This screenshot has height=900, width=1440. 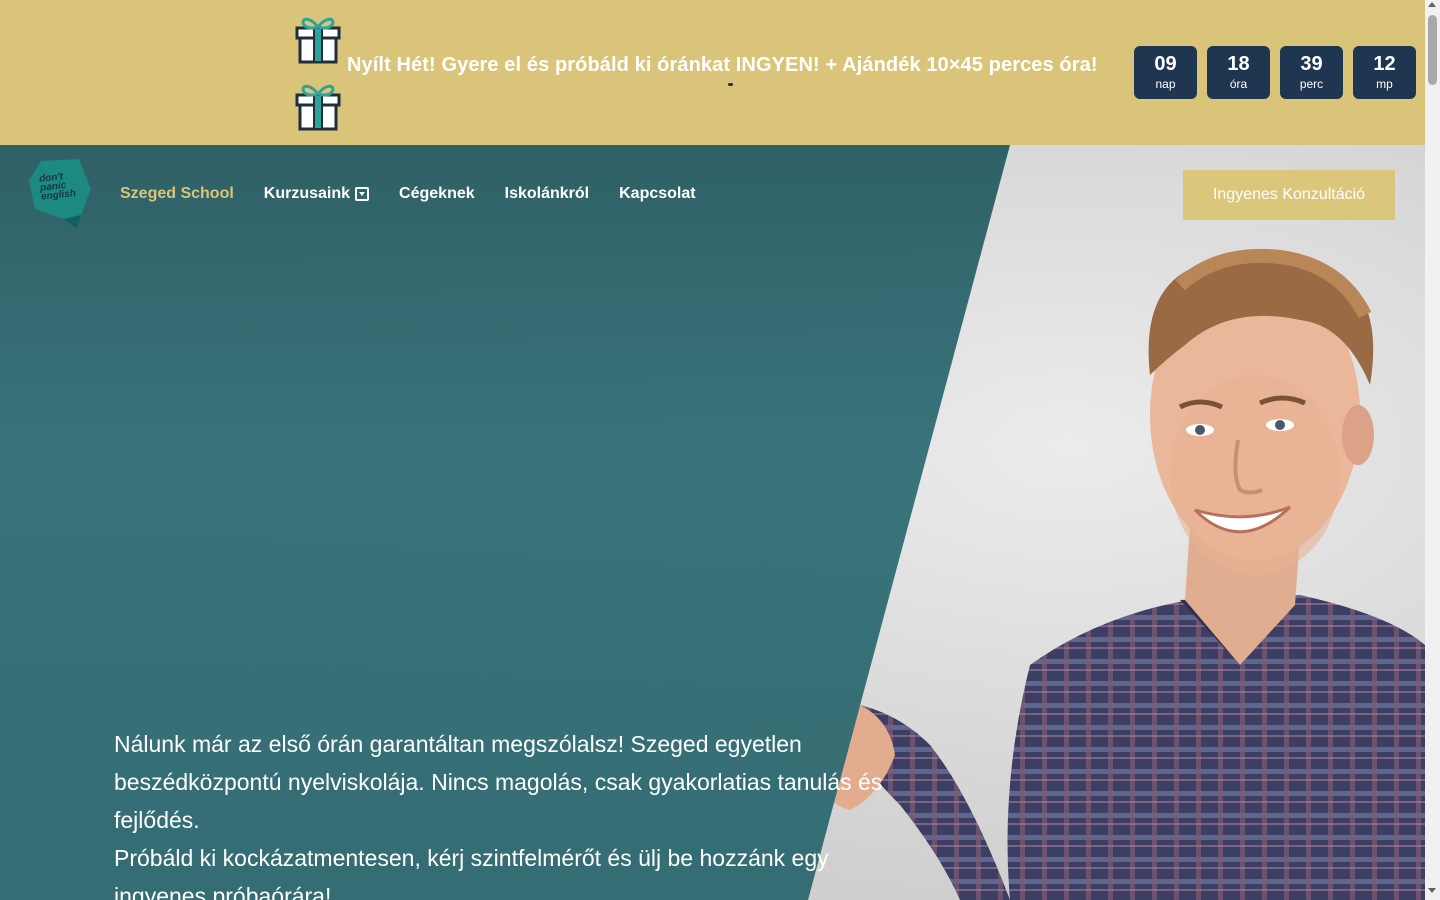 I want to click on countdown-unit: nap, so click(x=1165, y=84).